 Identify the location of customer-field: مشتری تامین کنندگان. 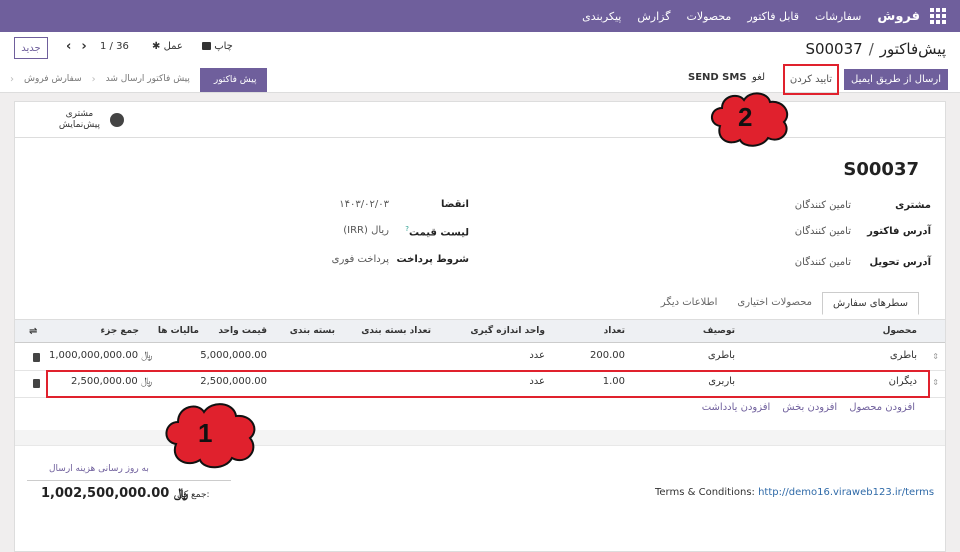
(861, 205).